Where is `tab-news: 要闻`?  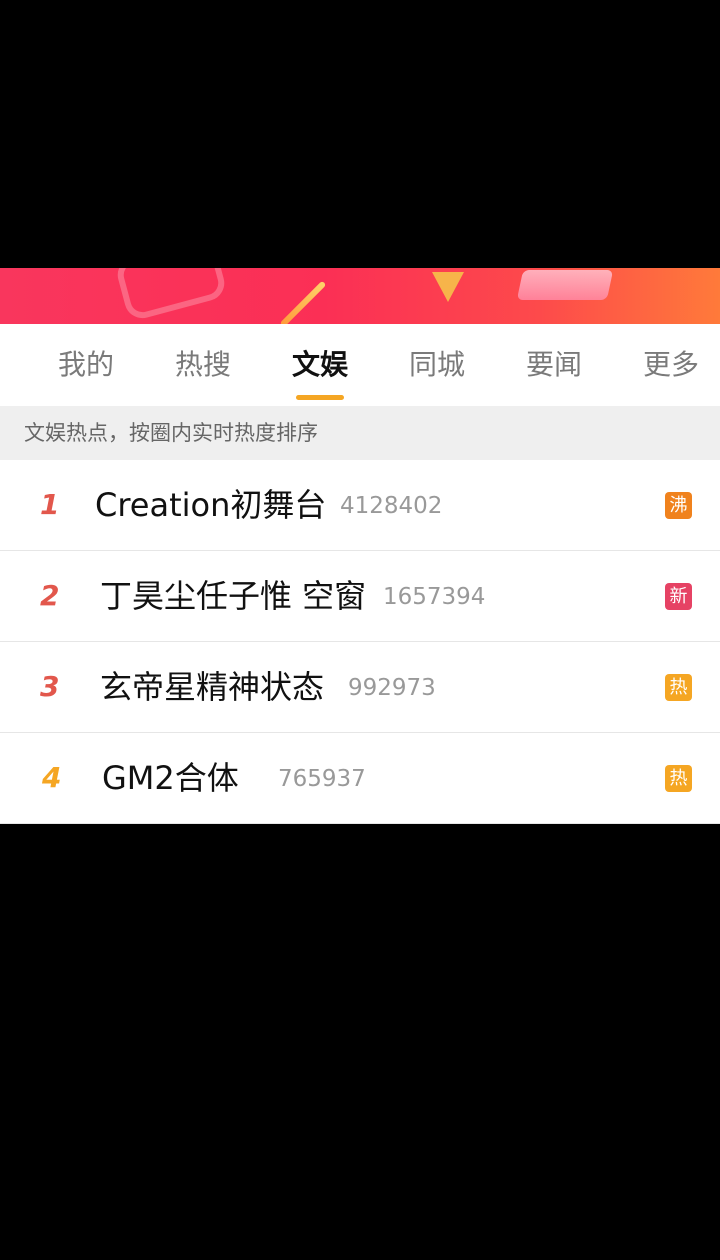
tab-news: 要闻 is located at coordinates (554, 365).